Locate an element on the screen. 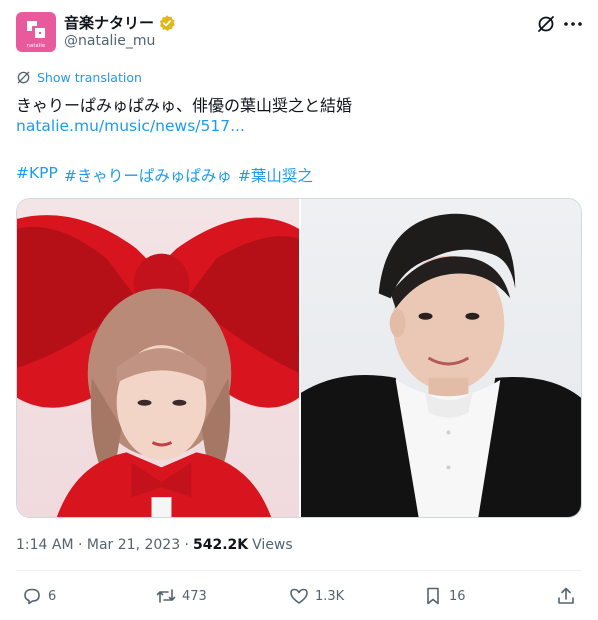 This screenshot has width=598, height=620. translate-icon is located at coordinates (23, 77).